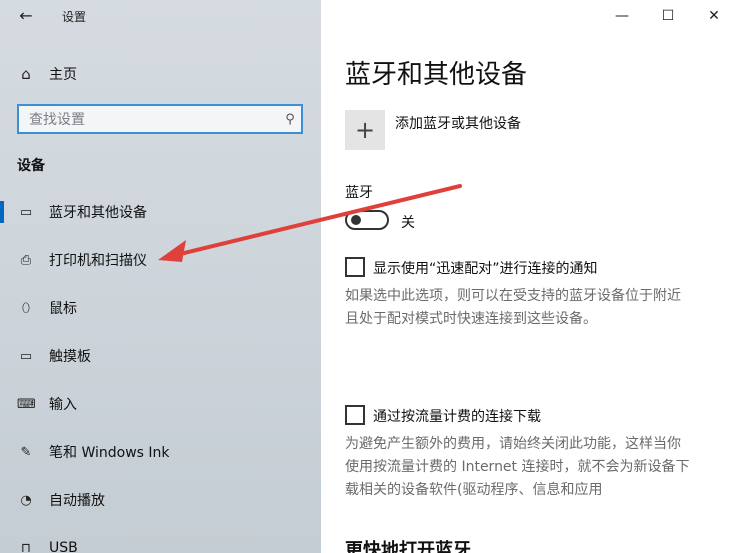 The width and height of the screenshot is (737, 553). Describe the element at coordinates (74, 17) in the screenshot. I see `app-title: 设置` at that location.